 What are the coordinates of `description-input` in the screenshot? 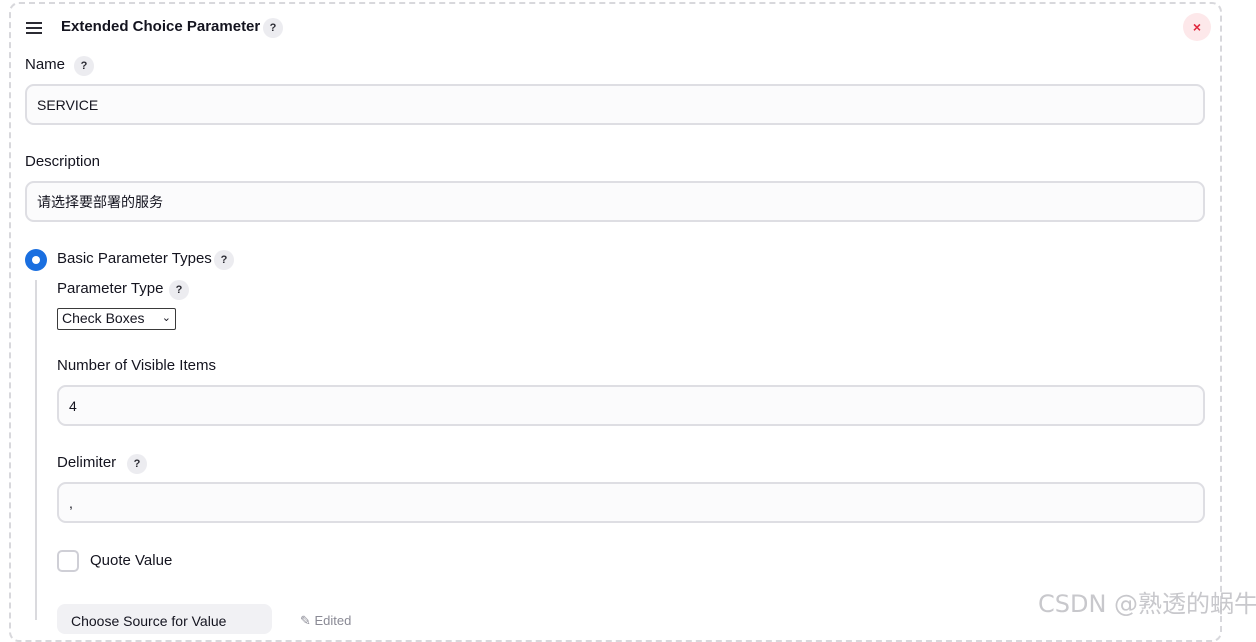 It's located at (615, 201).